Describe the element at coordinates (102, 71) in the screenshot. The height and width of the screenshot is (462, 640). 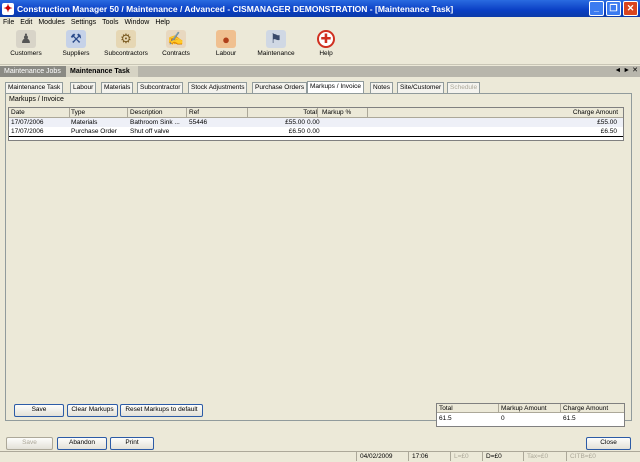
I see `tab-maintenance-task: Maintenance Task` at that location.